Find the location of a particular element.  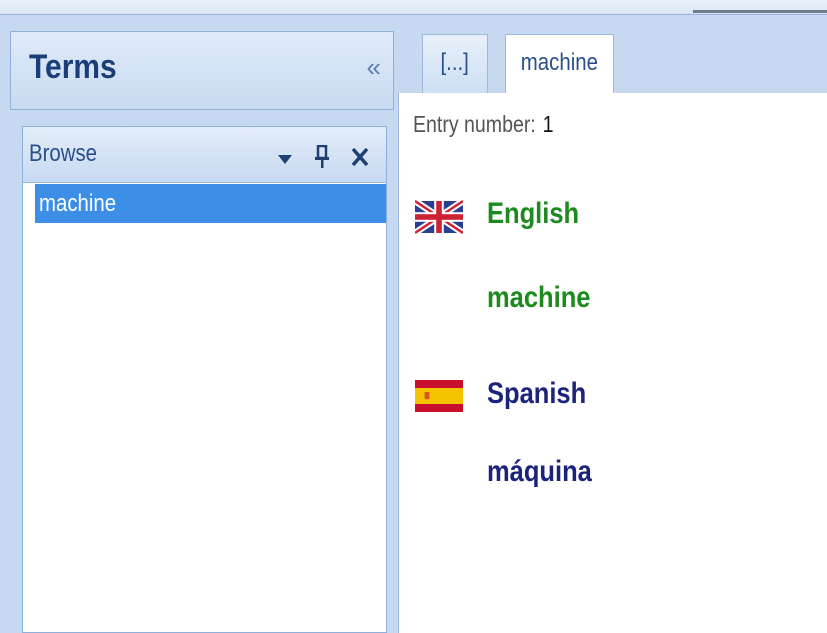

tab-label: [...] is located at coordinates (455, 62).